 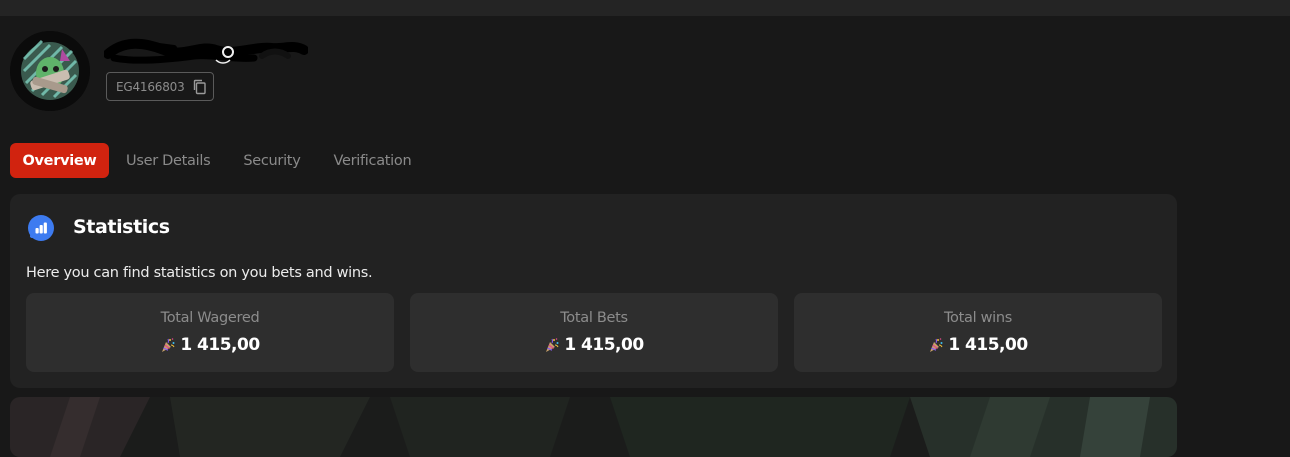 What do you see at coordinates (978, 332) in the screenshot?
I see `stat-card-total-wins: Total wins 1 415,00` at bounding box center [978, 332].